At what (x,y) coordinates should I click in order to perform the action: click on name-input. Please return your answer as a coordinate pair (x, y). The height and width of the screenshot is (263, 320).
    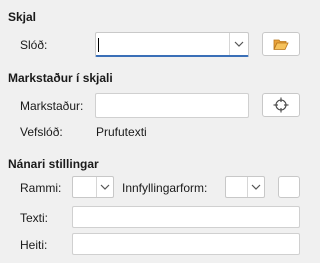
    Looking at the image, I should click on (186, 244).